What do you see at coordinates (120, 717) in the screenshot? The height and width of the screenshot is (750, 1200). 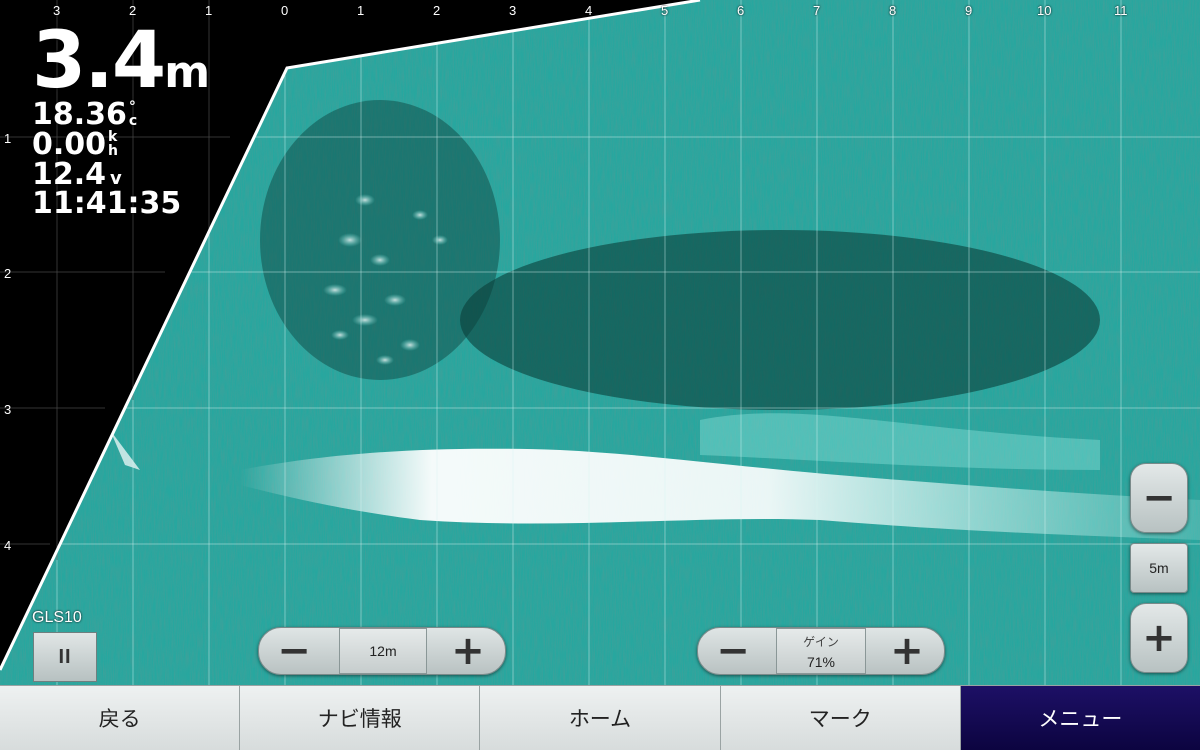 I see `back-button: 戻る` at bounding box center [120, 717].